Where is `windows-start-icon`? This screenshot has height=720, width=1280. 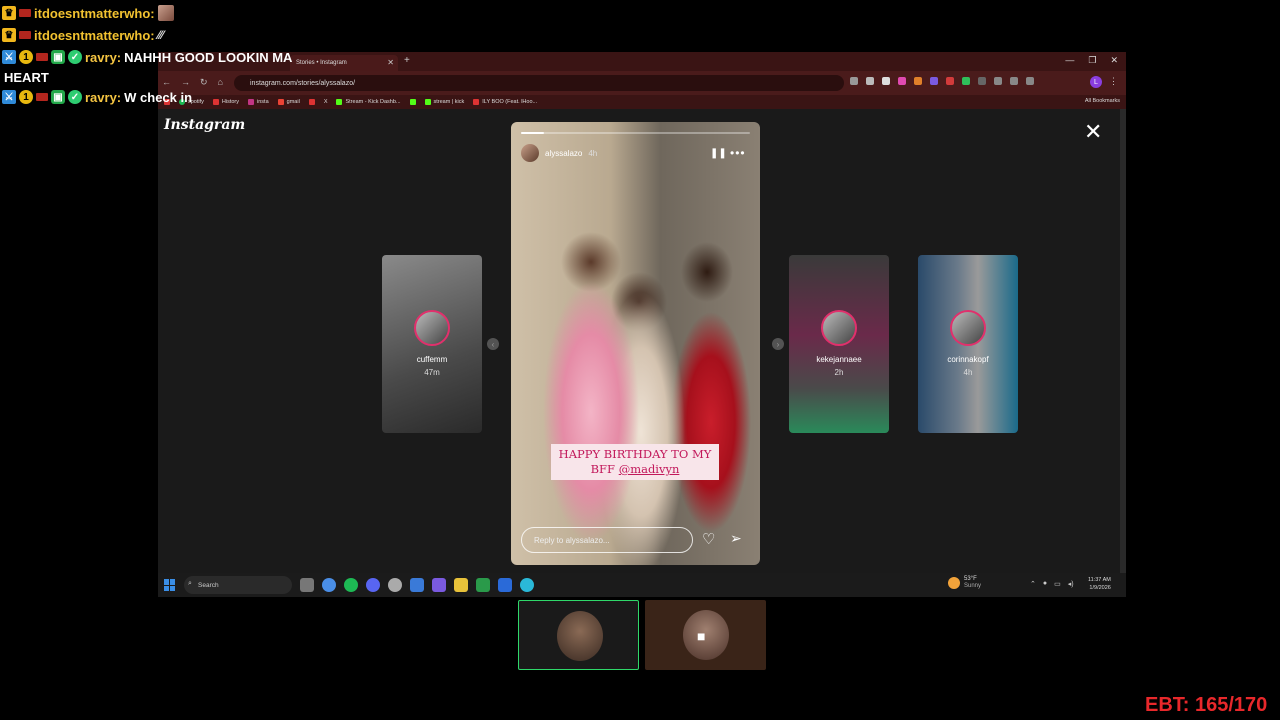
windows-start-icon is located at coordinates (170, 585).